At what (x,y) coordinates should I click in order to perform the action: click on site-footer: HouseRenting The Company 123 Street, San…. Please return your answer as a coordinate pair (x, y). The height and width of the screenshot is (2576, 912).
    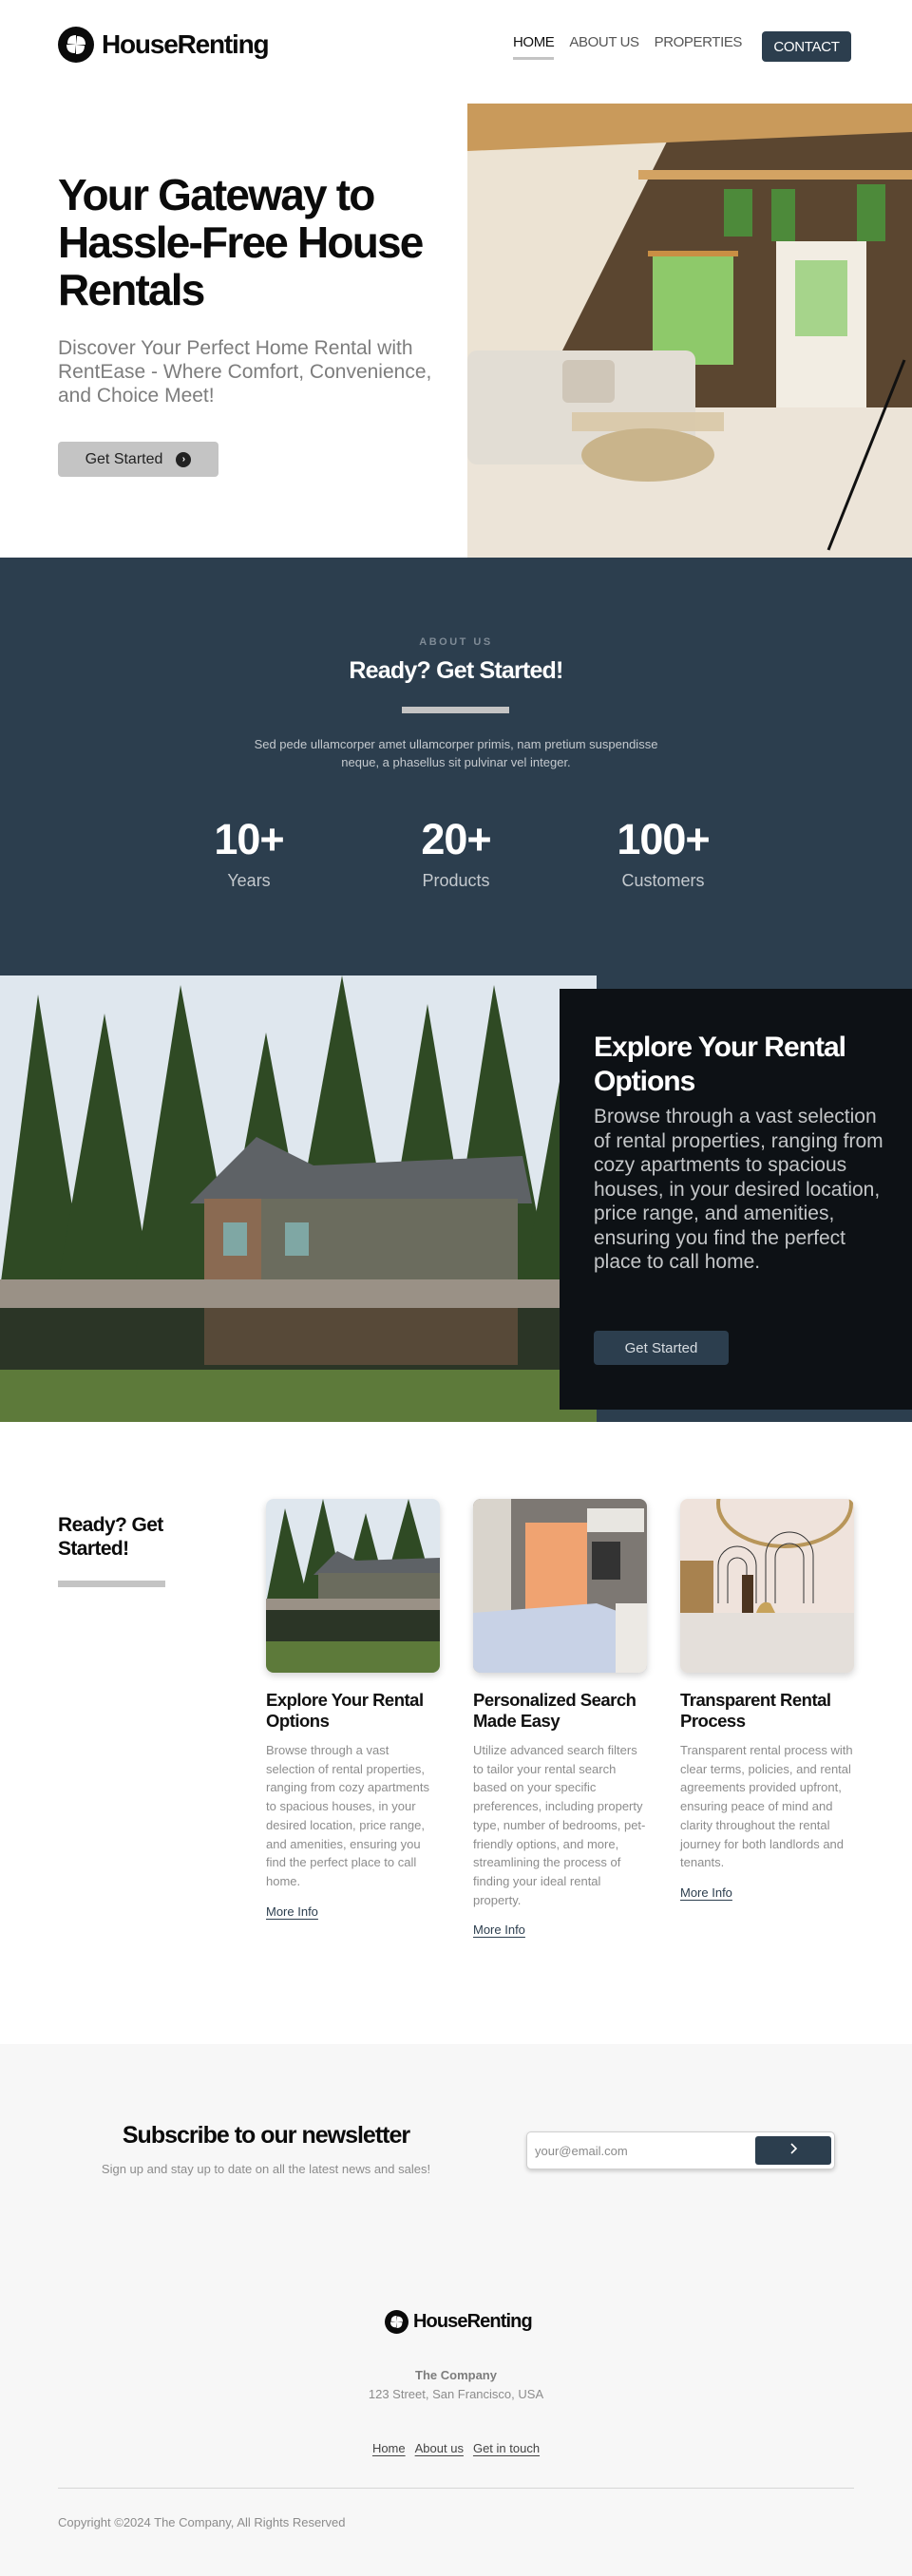
    Looking at the image, I should click on (456, 2415).